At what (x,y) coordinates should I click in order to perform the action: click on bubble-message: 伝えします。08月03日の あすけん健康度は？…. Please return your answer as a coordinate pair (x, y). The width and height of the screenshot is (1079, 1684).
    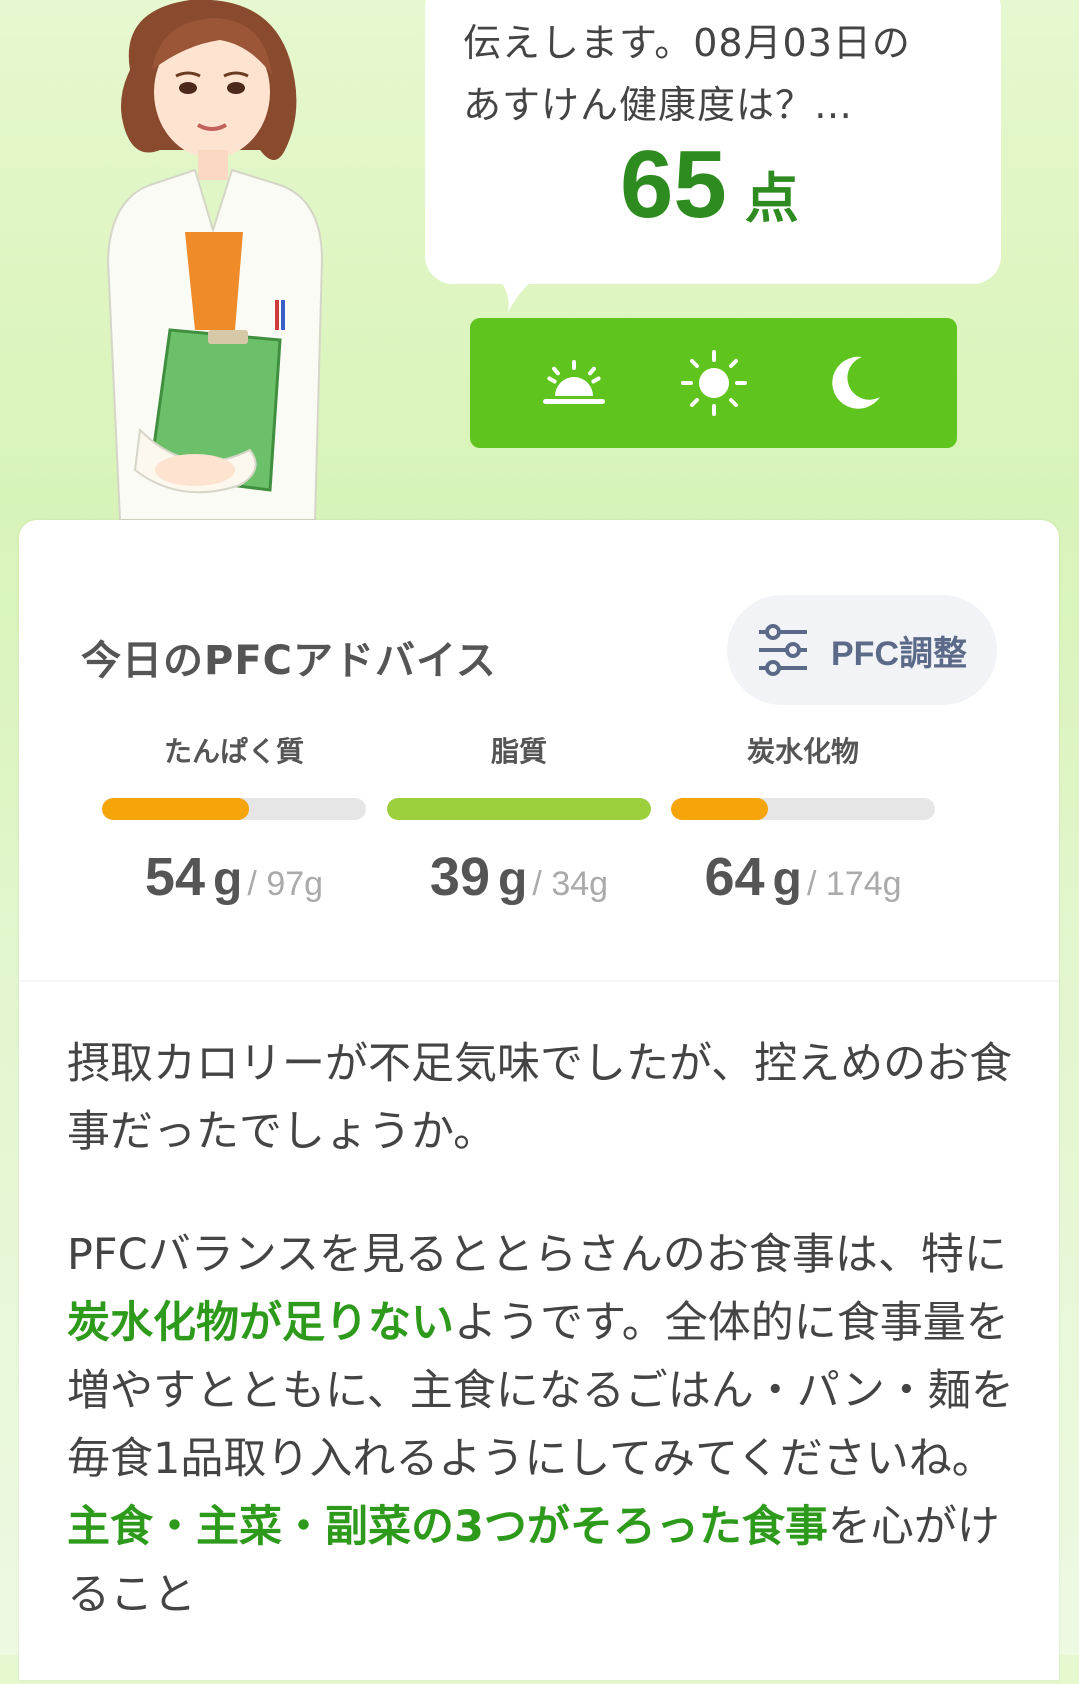
    Looking at the image, I should click on (723, 74).